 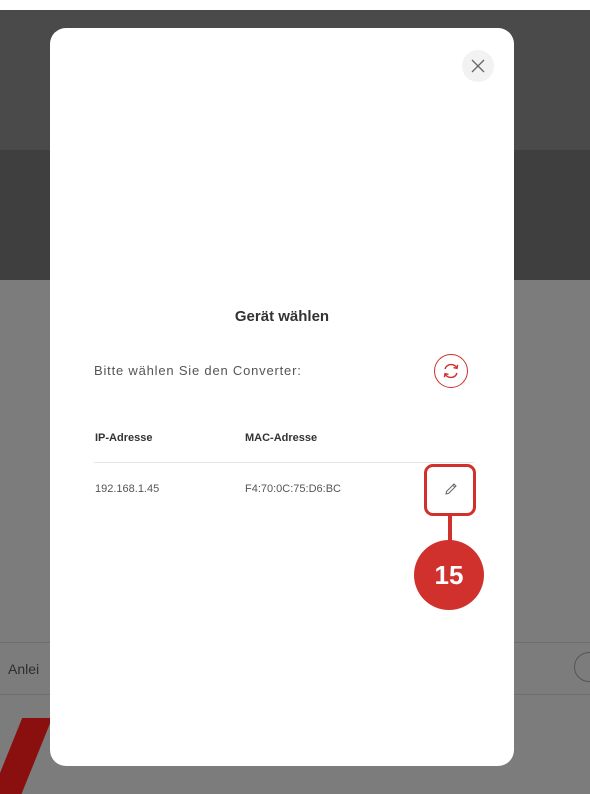 What do you see at coordinates (295, 5) in the screenshot?
I see `background-top-strip` at bounding box center [295, 5].